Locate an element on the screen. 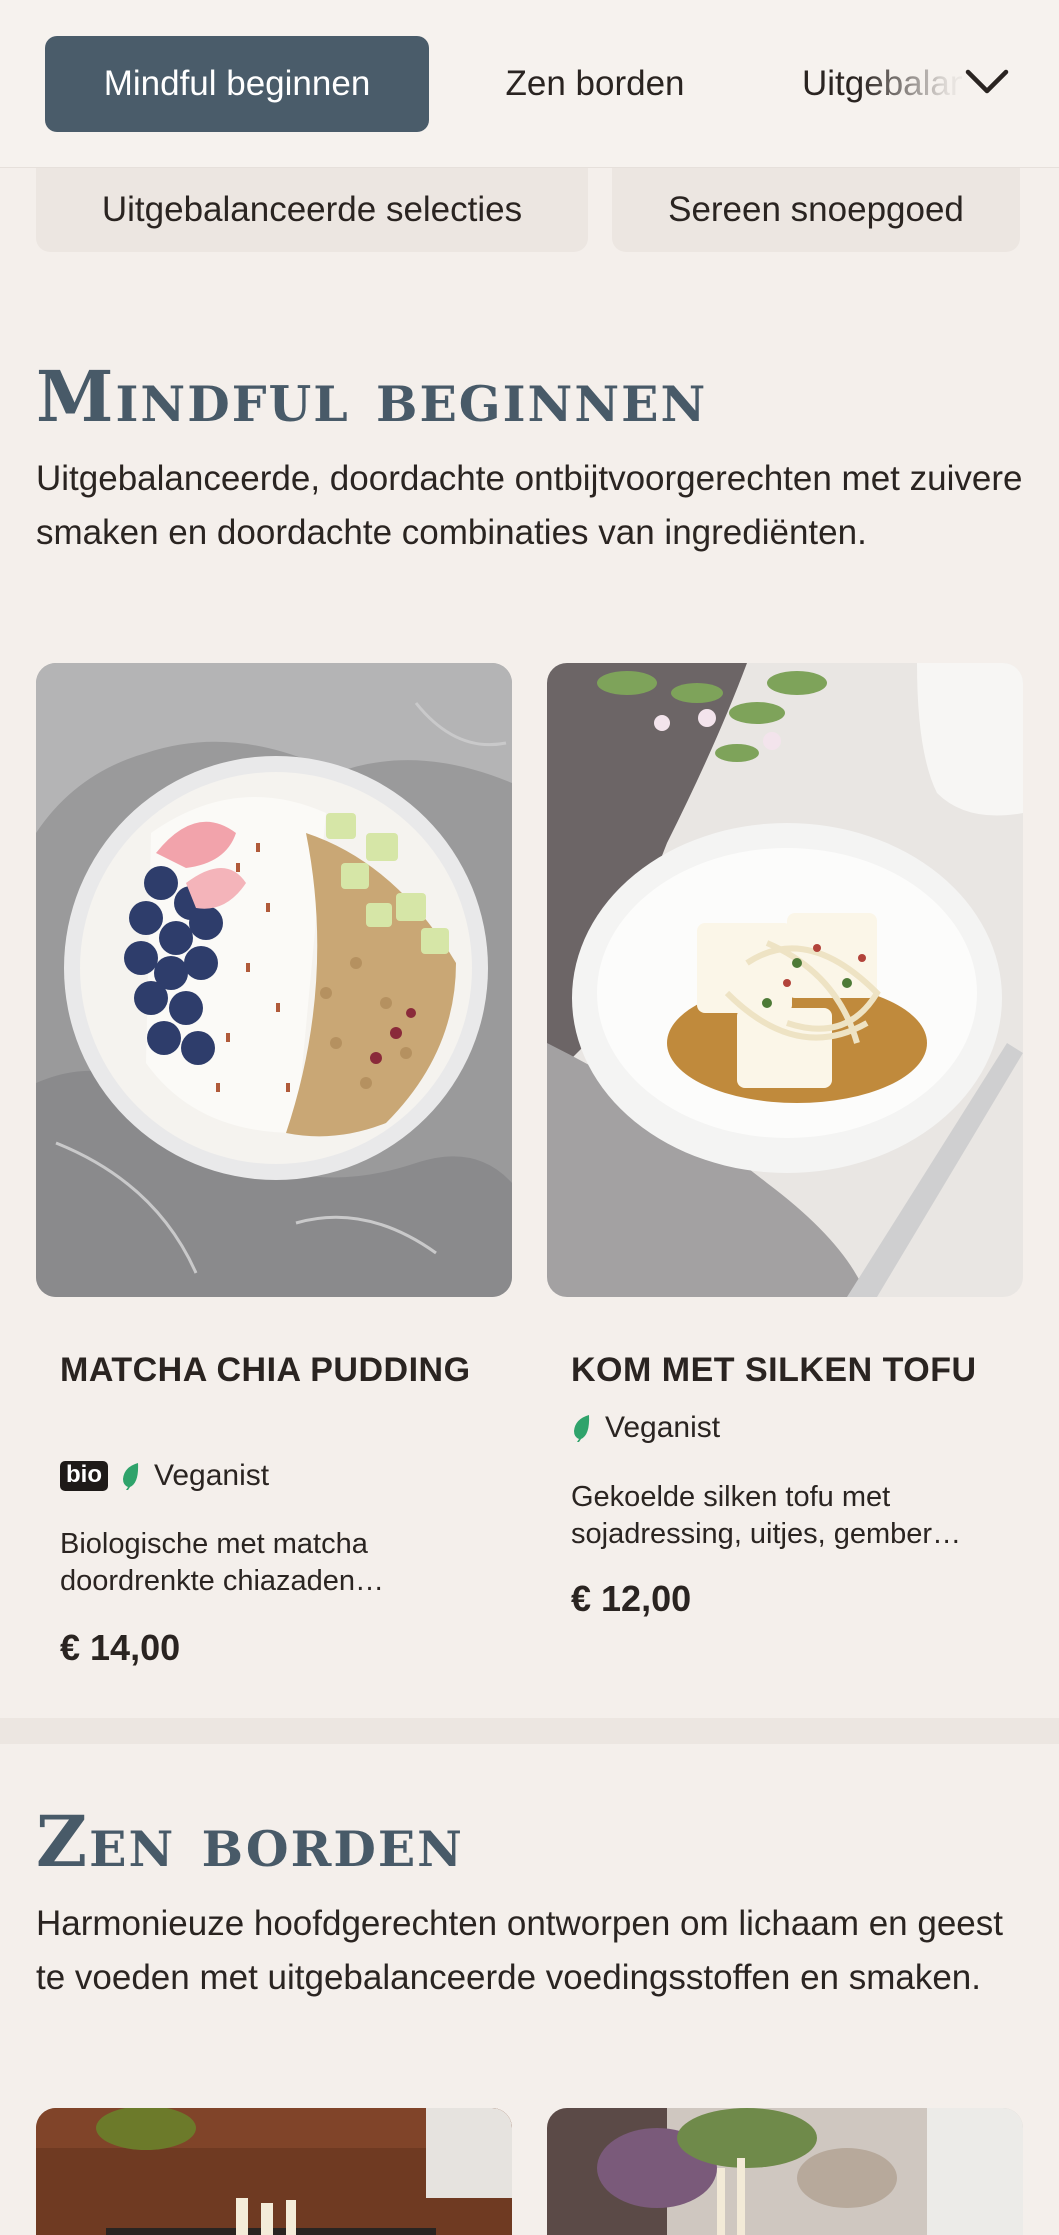  filter-sereen-snoepgoed: Sereen snoepgoed is located at coordinates (816, 210).